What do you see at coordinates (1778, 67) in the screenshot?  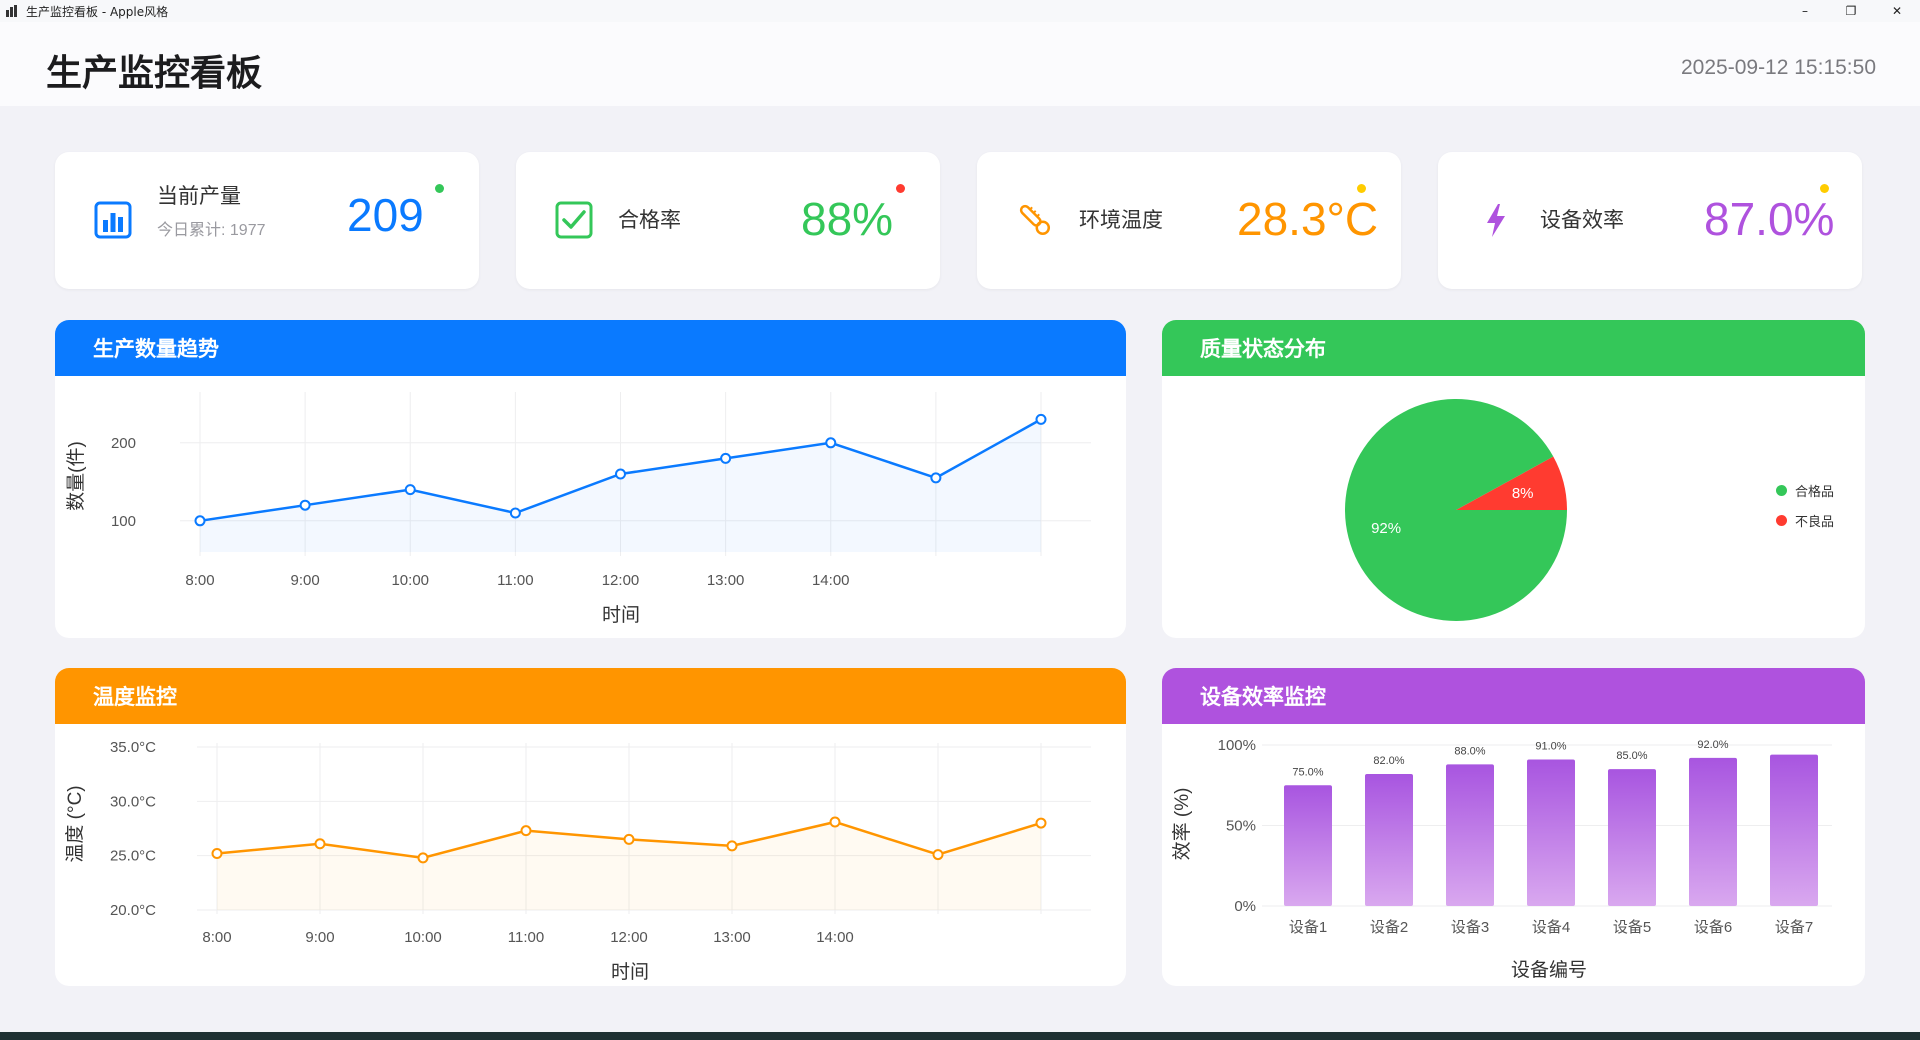 I see `datetime-display: 2025-09-12 15:15:50` at bounding box center [1778, 67].